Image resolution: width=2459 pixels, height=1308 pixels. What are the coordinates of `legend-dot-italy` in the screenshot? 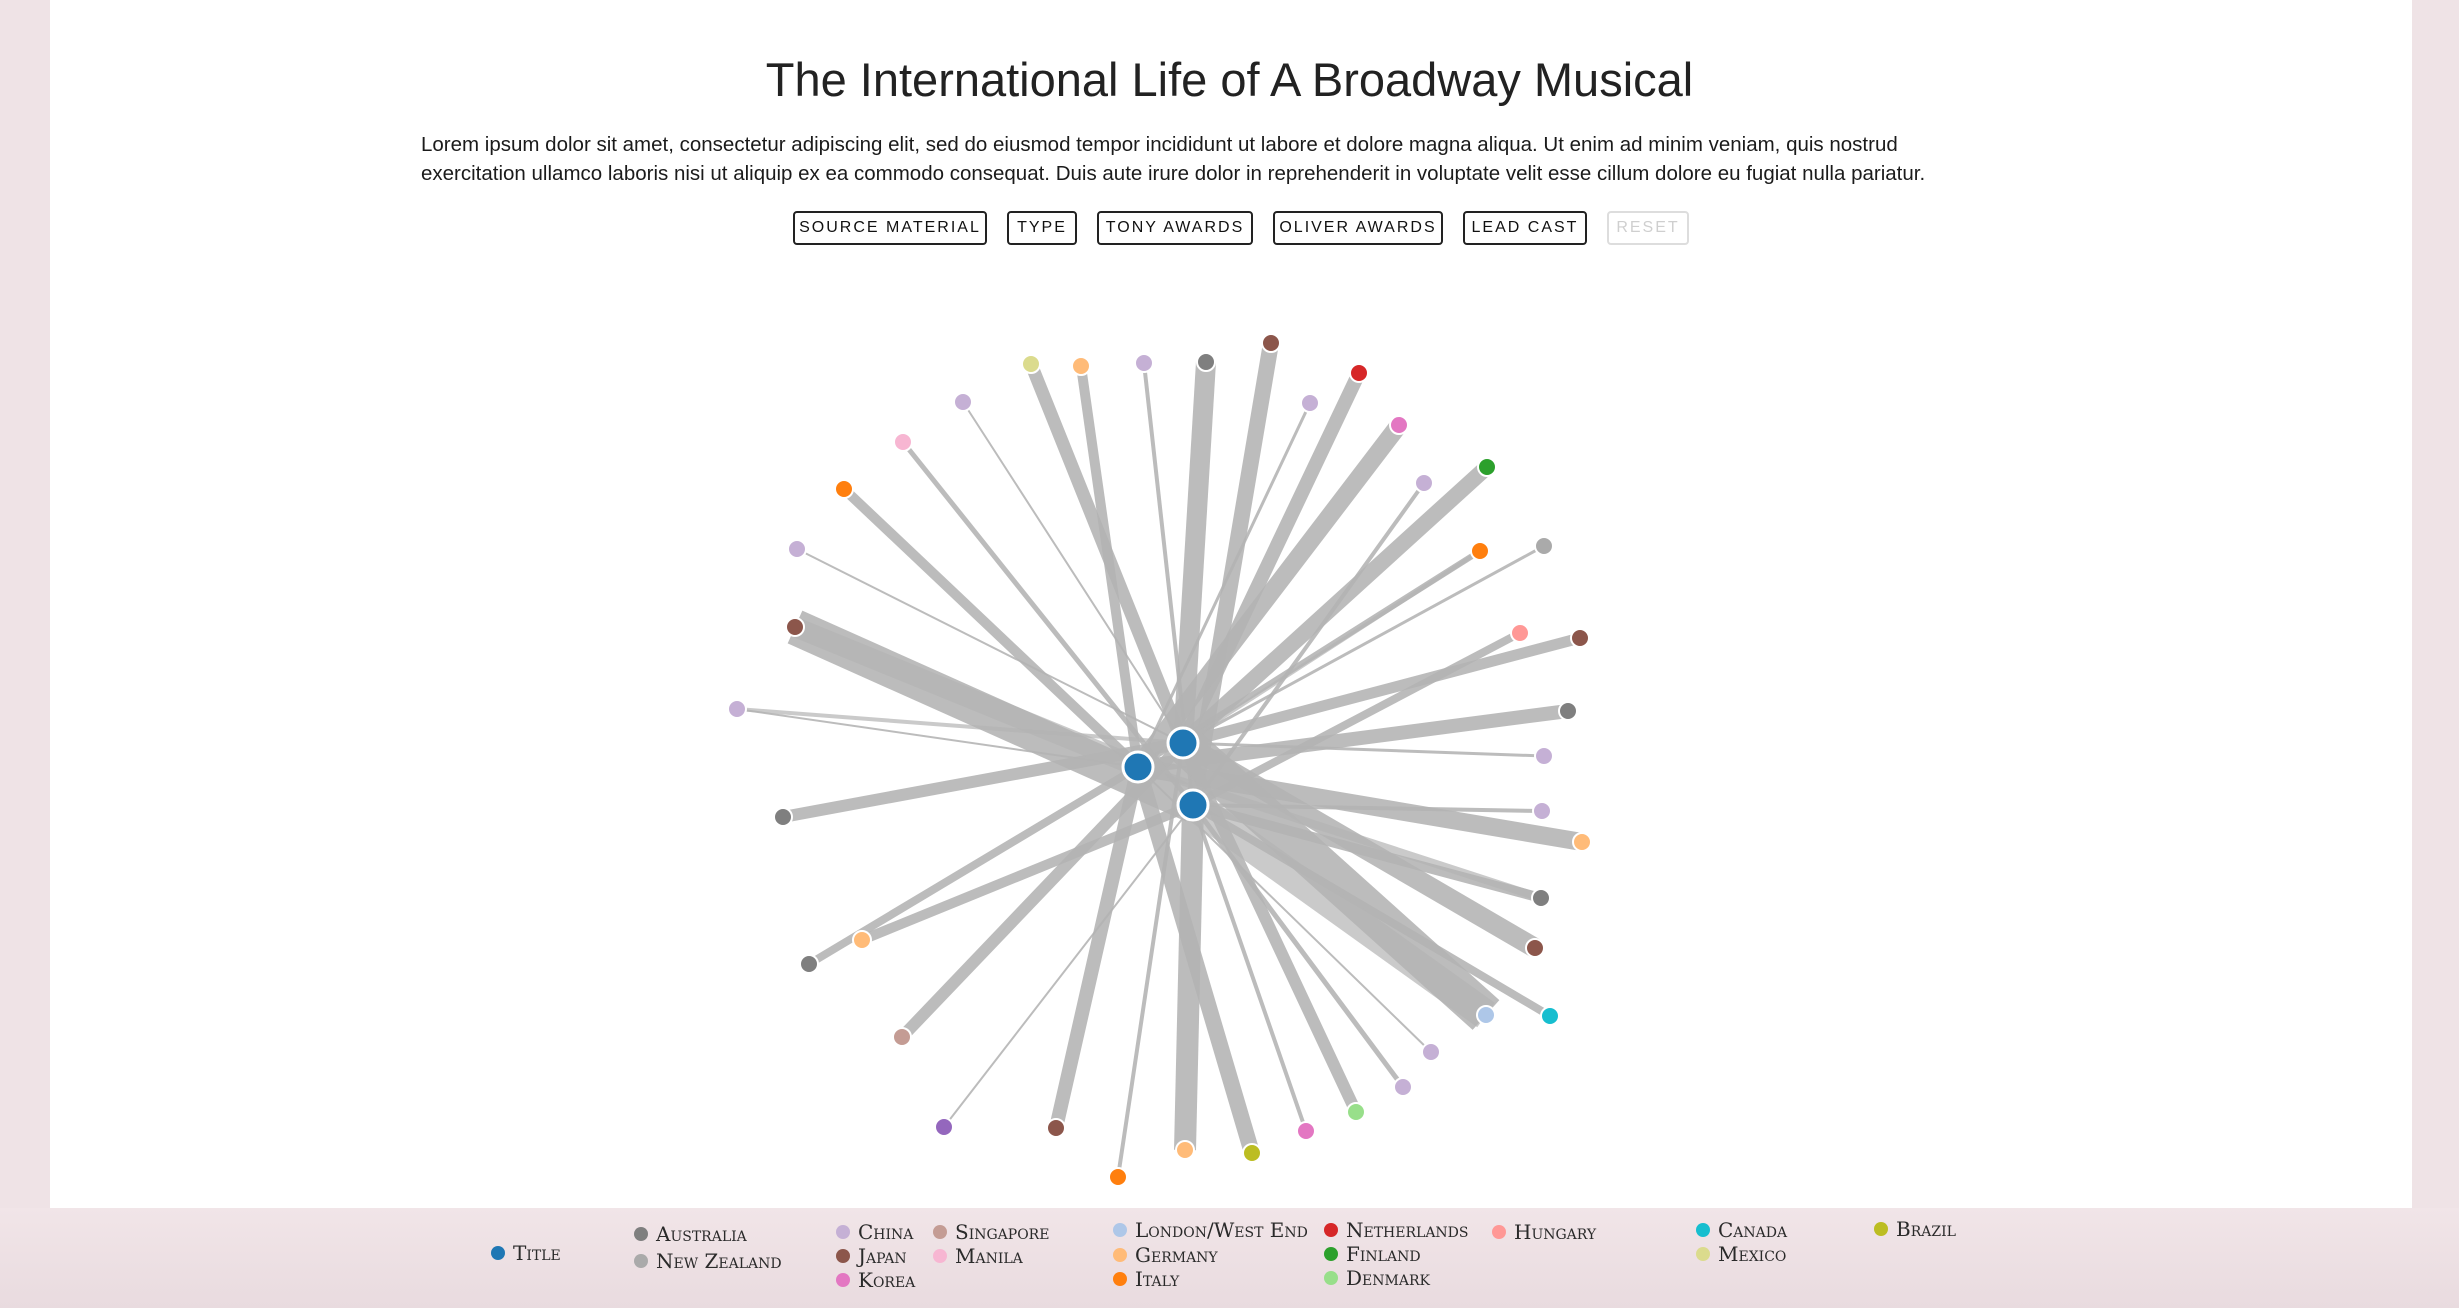 It's located at (1120, 1279).